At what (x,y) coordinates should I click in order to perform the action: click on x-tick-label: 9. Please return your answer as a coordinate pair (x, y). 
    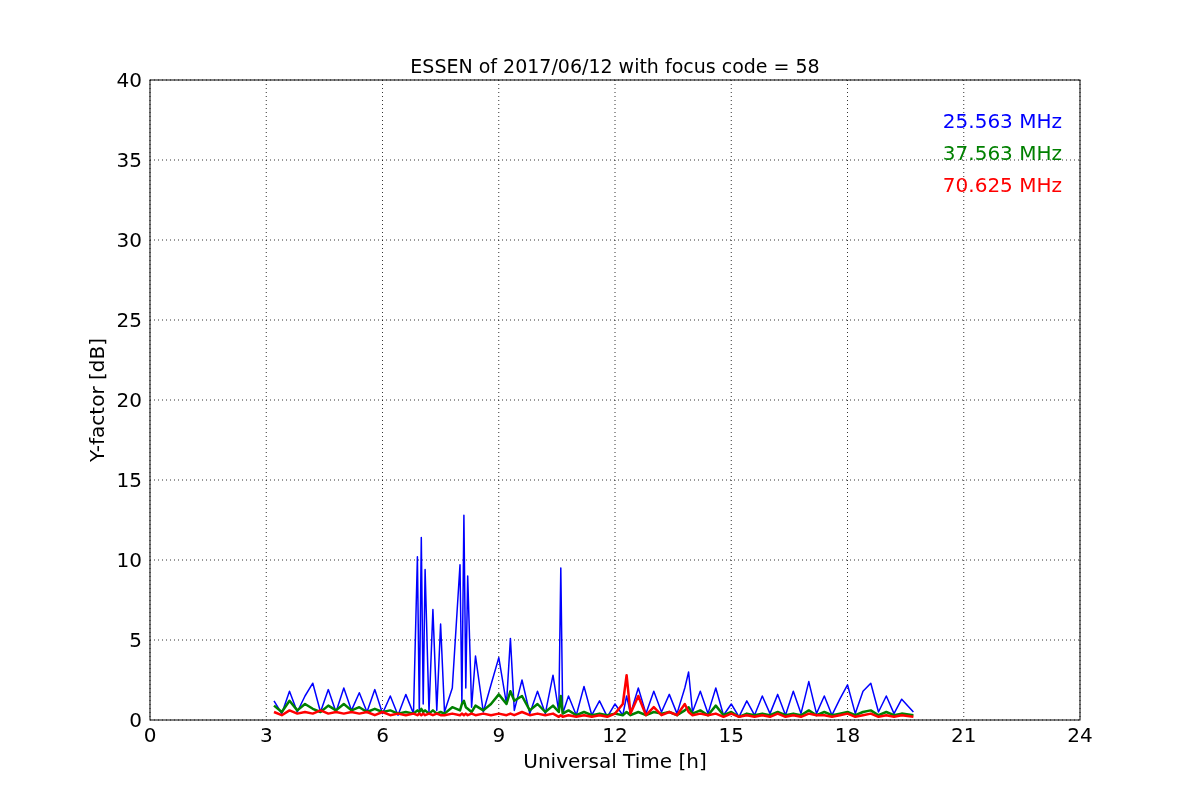
    Looking at the image, I should click on (499, 735).